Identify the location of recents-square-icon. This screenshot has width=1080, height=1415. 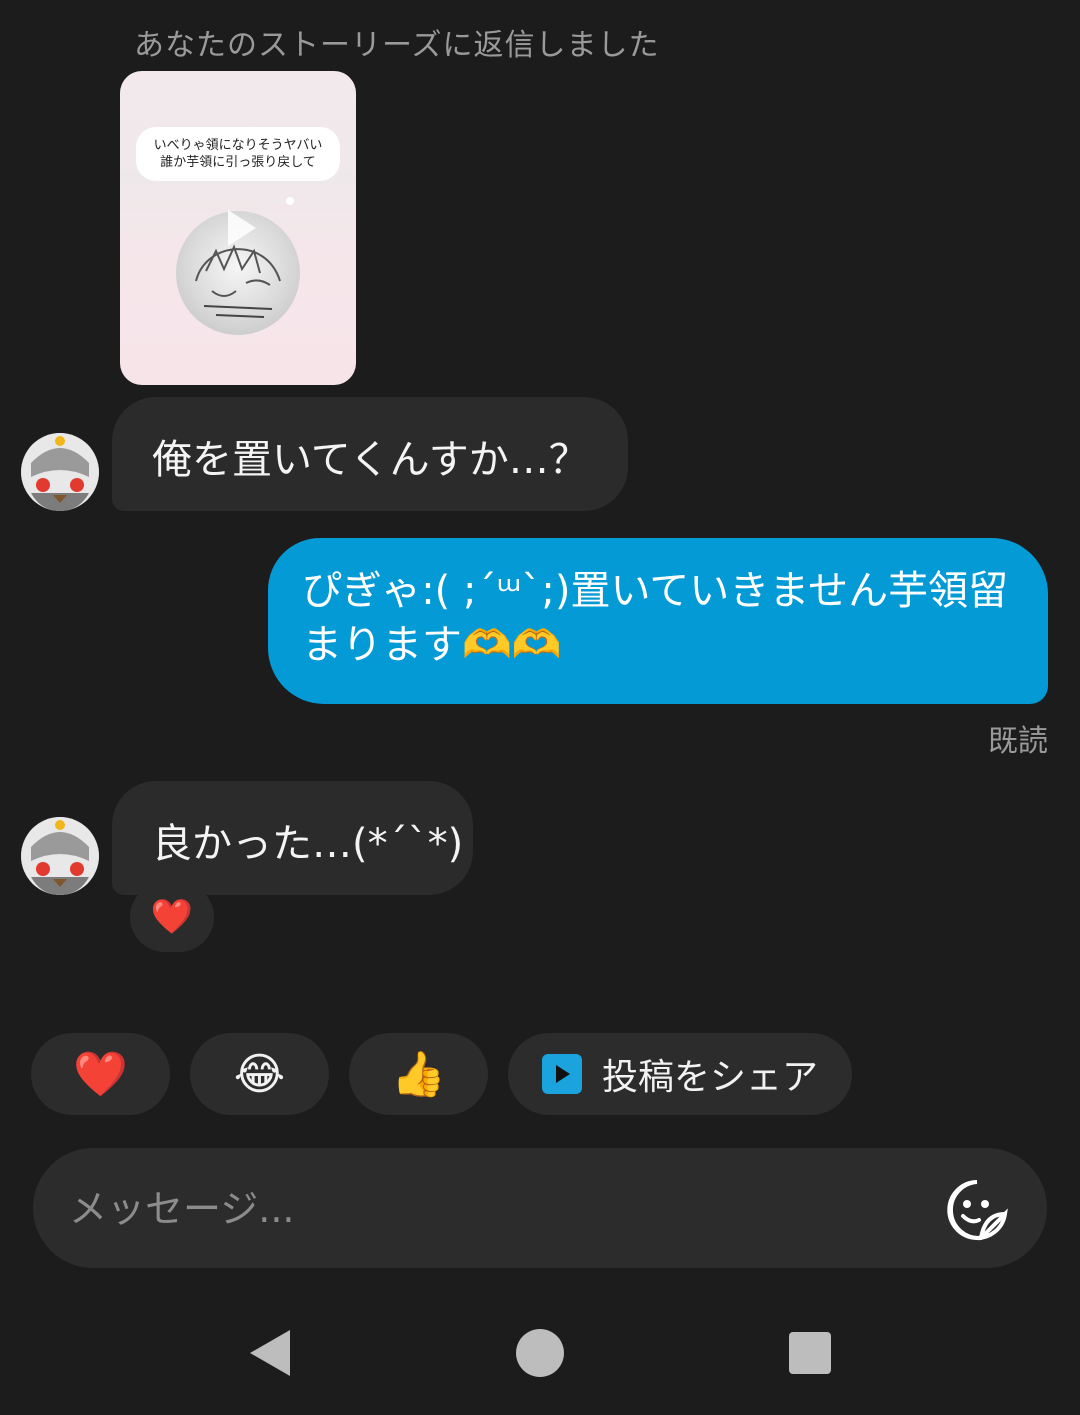
(810, 1353).